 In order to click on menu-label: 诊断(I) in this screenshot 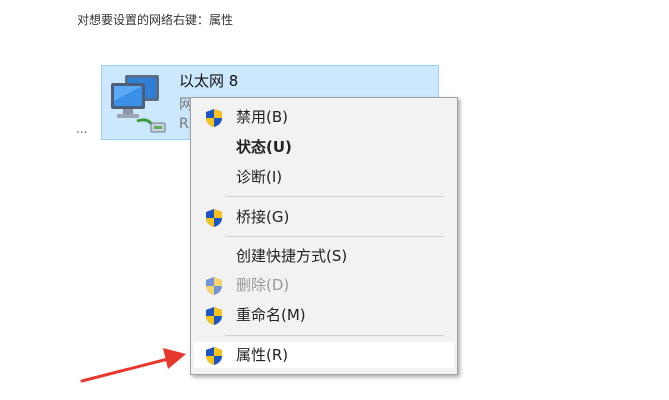, I will do `click(259, 177)`.